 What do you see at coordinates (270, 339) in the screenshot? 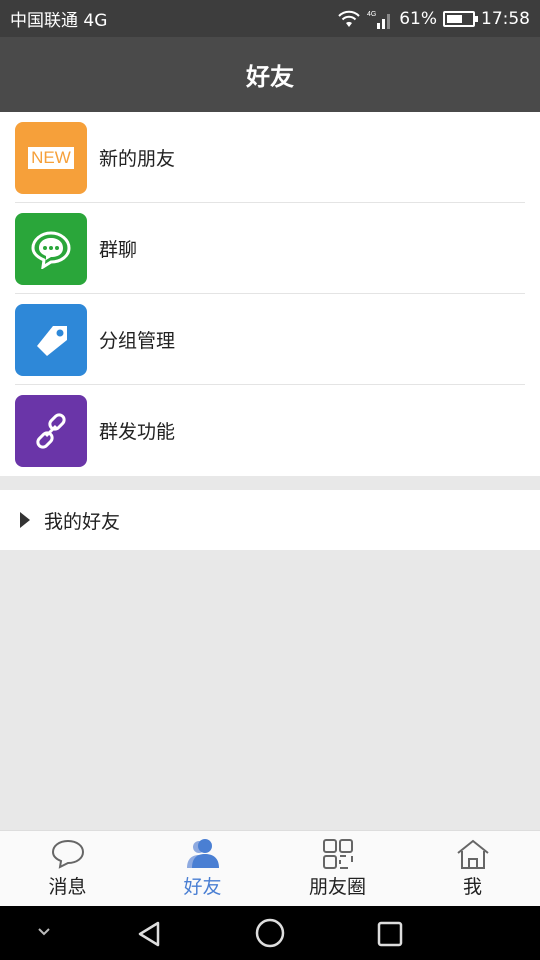
I see `menu-item-group-manage: 分组管理` at bounding box center [270, 339].